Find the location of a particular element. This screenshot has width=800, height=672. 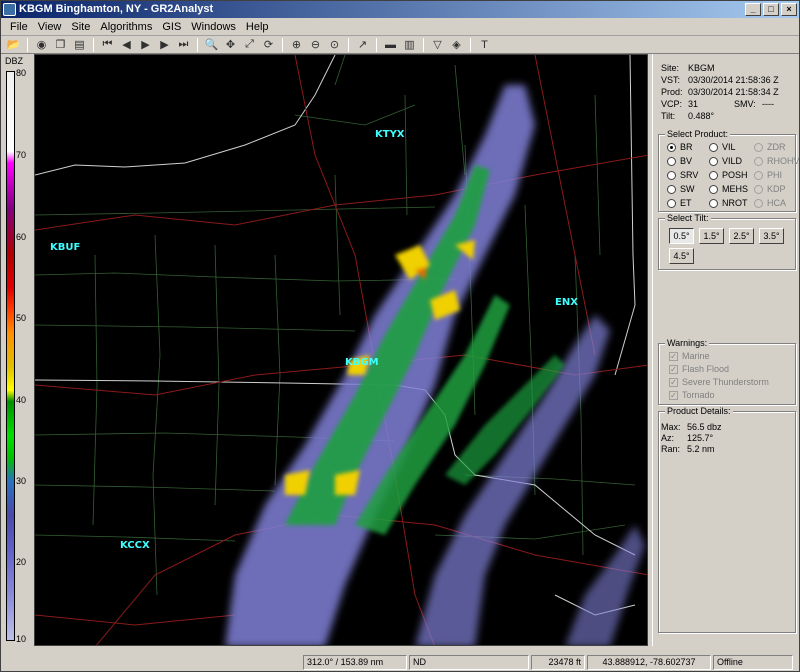

tilt-3-5-button: 3.5° is located at coordinates (771, 236).